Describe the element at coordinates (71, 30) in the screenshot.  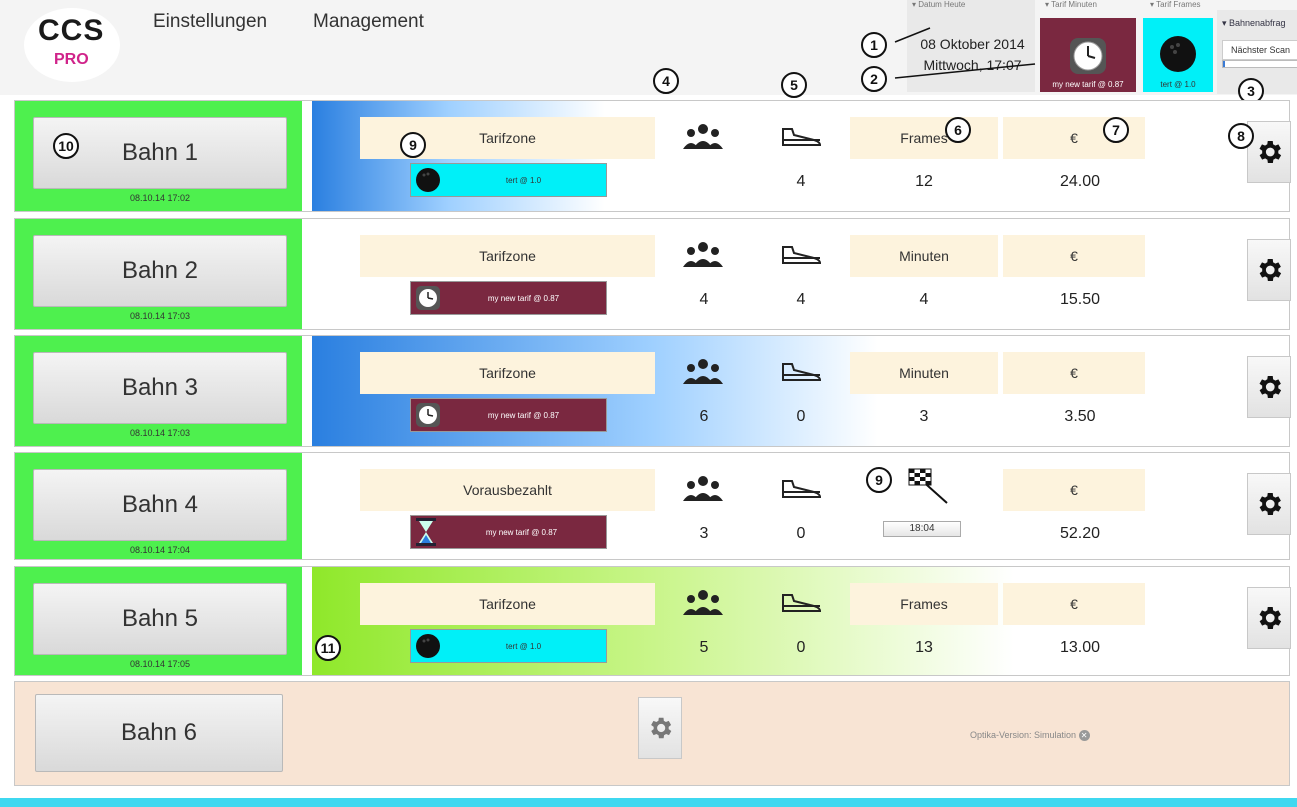
I see `logo-ccs-text: CCS` at that location.